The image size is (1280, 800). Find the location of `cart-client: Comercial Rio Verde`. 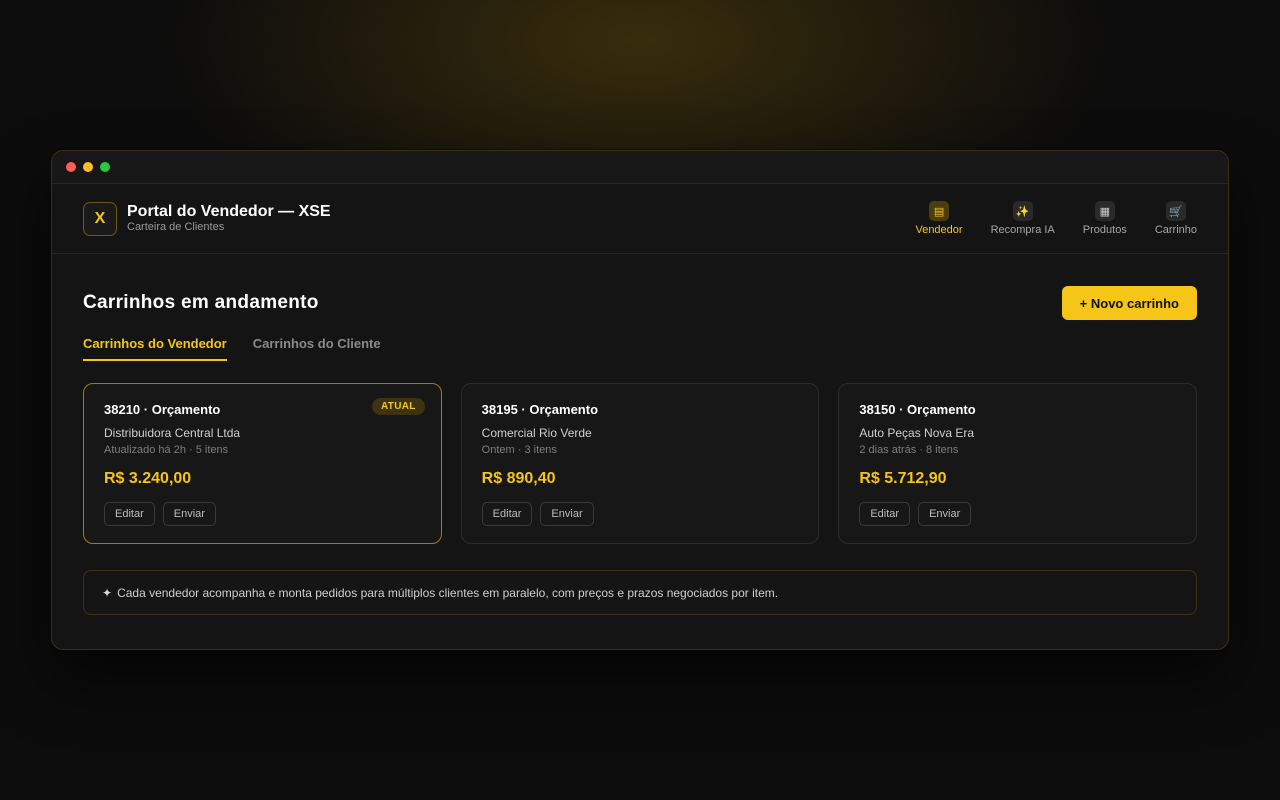

cart-client: Comercial Rio Verde is located at coordinates (536, 433).